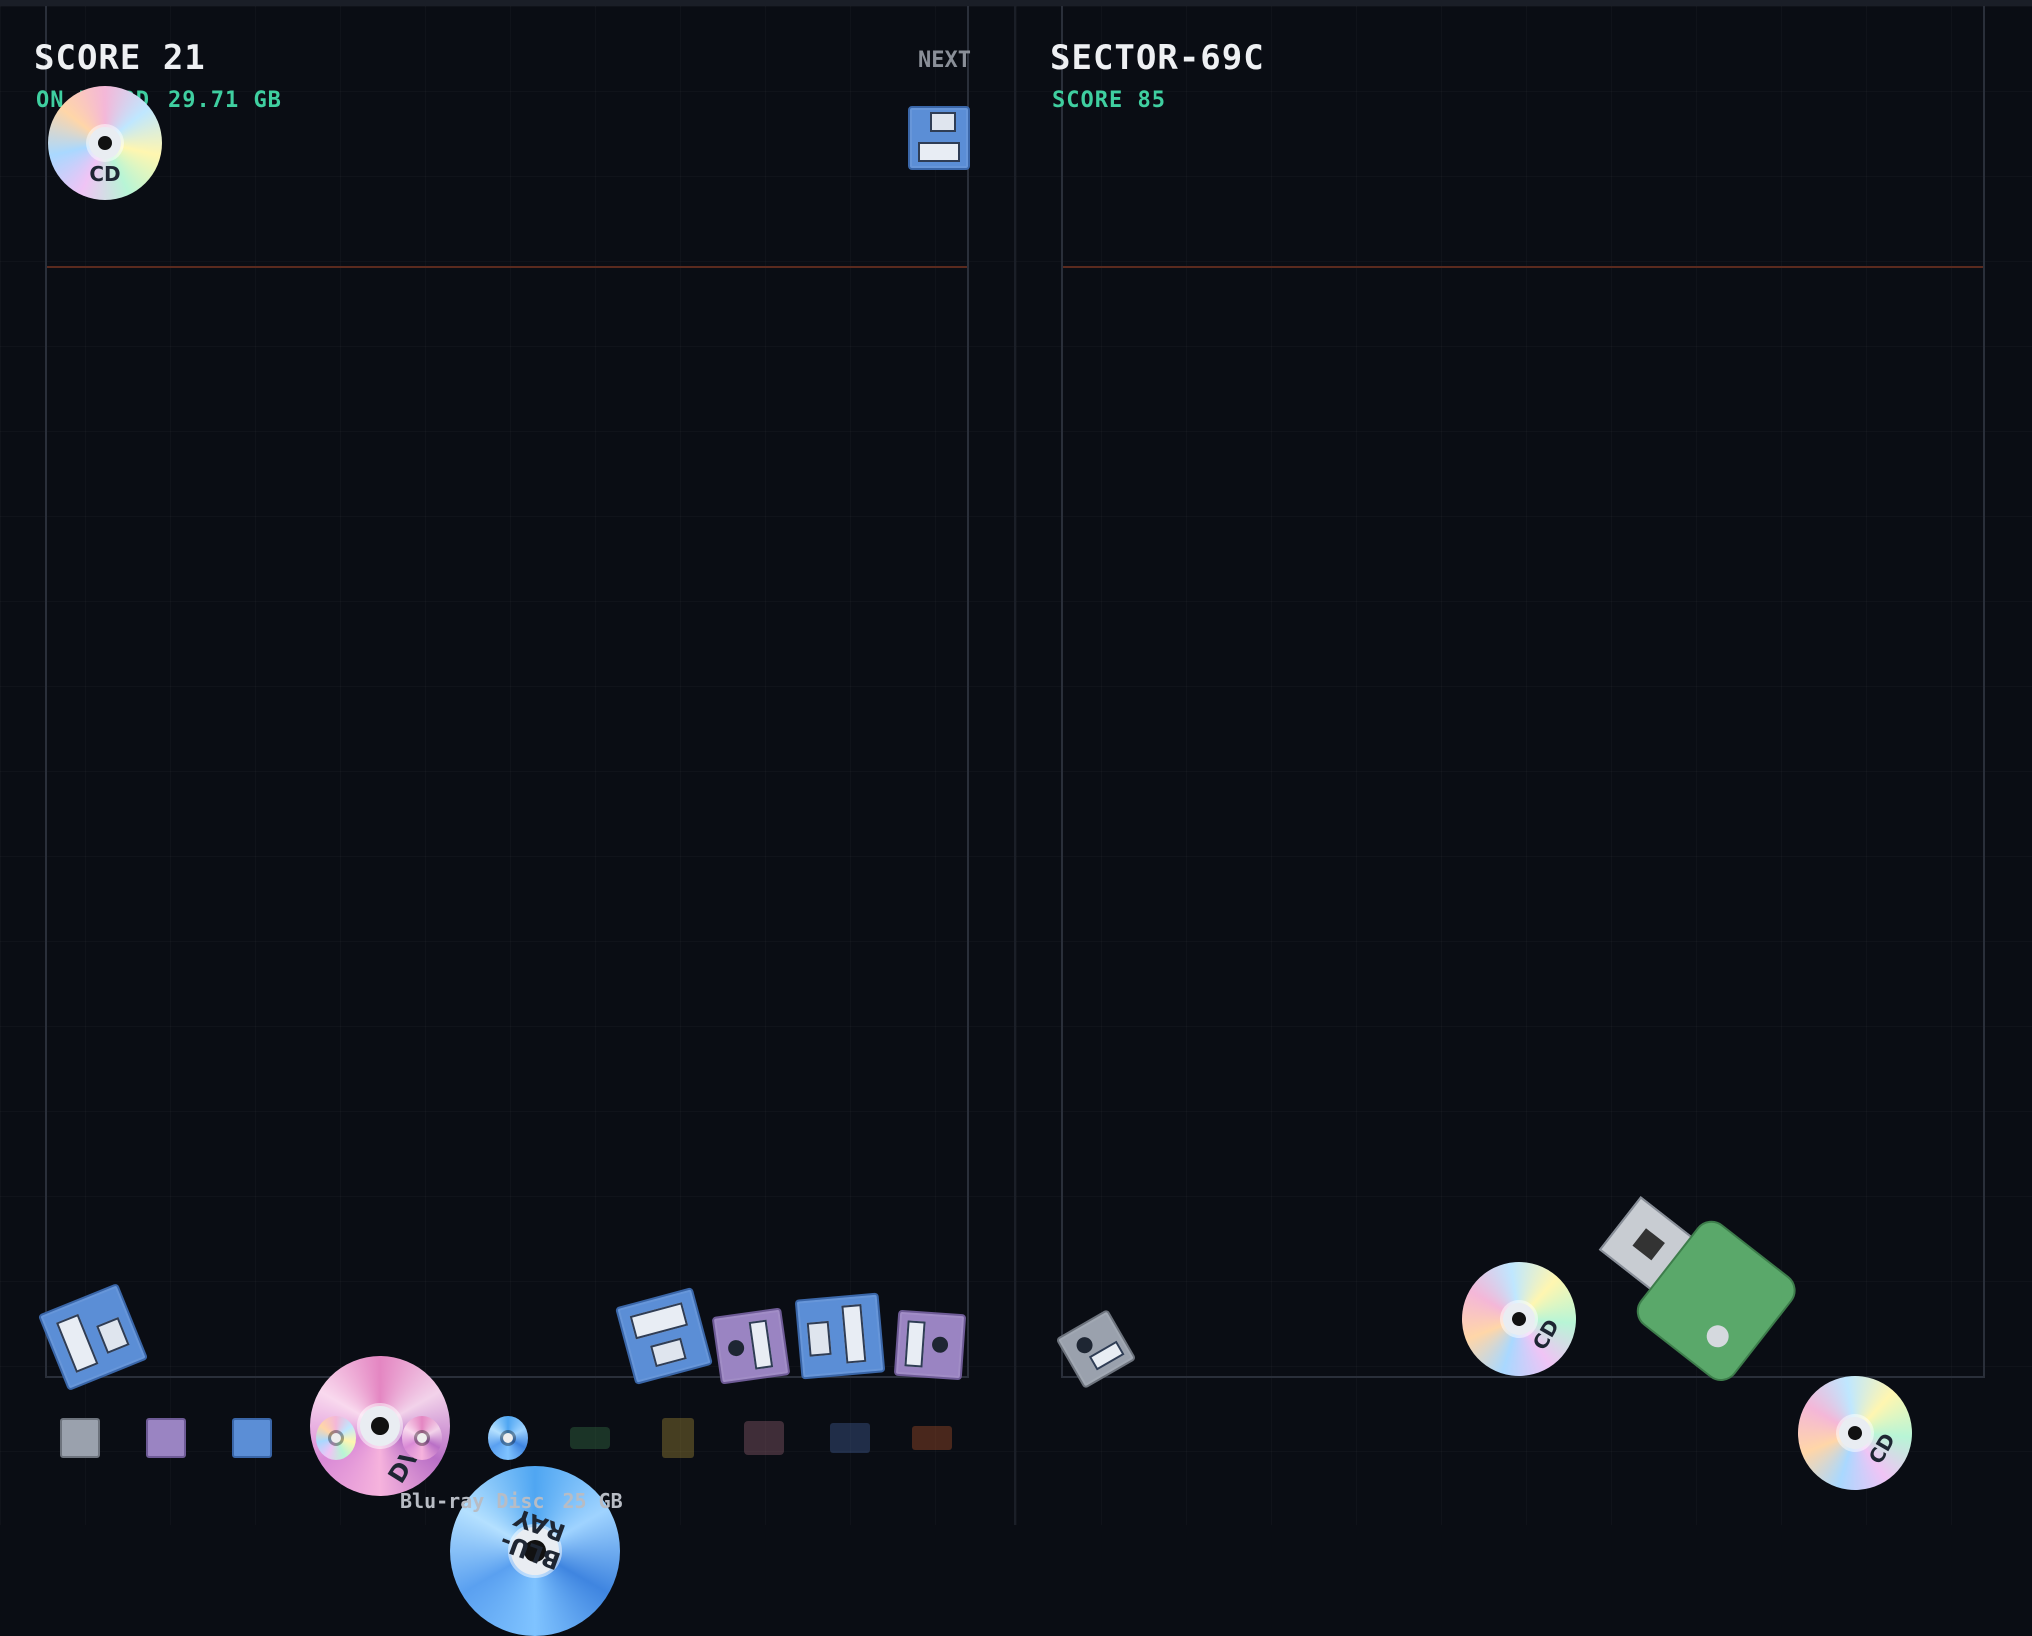  I want to click on disc-hub-icon, so click(105, 143).